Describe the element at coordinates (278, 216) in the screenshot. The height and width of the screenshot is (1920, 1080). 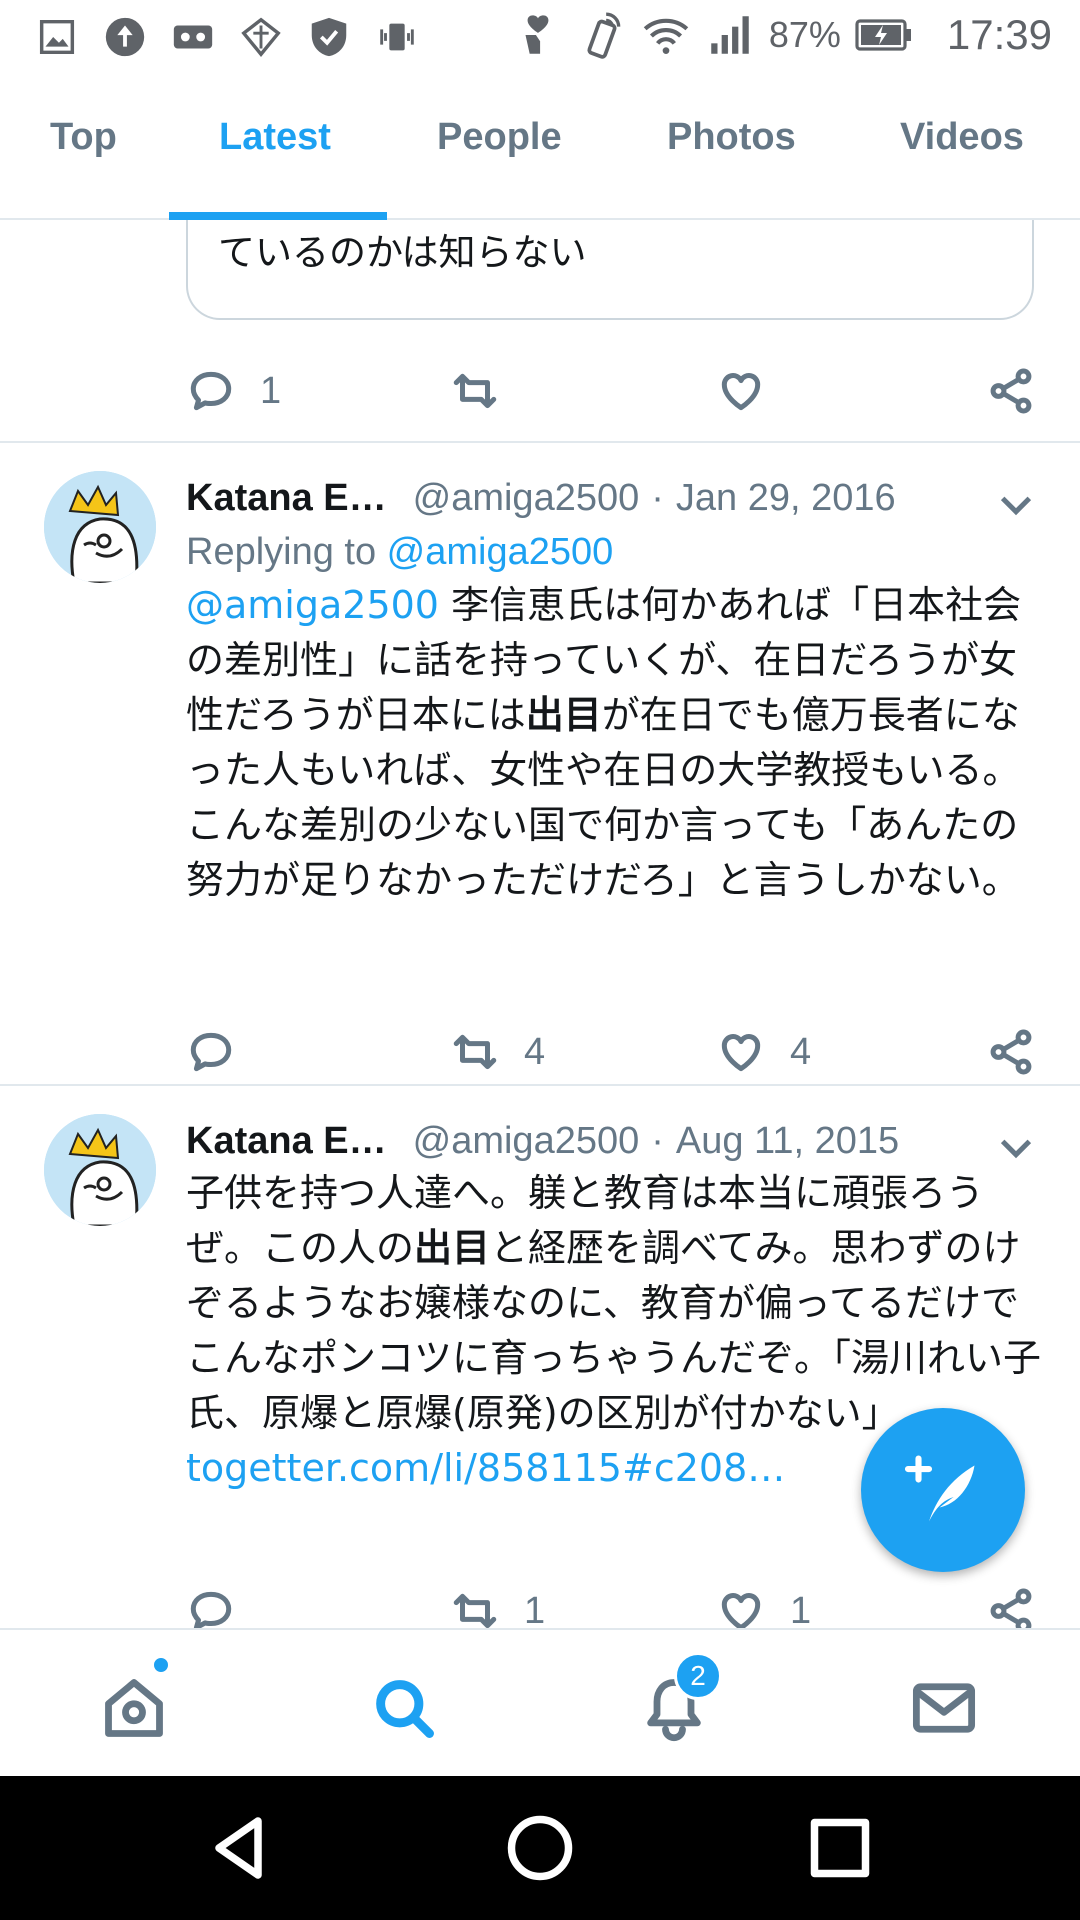
I see `active-tab-indicator` at that location.